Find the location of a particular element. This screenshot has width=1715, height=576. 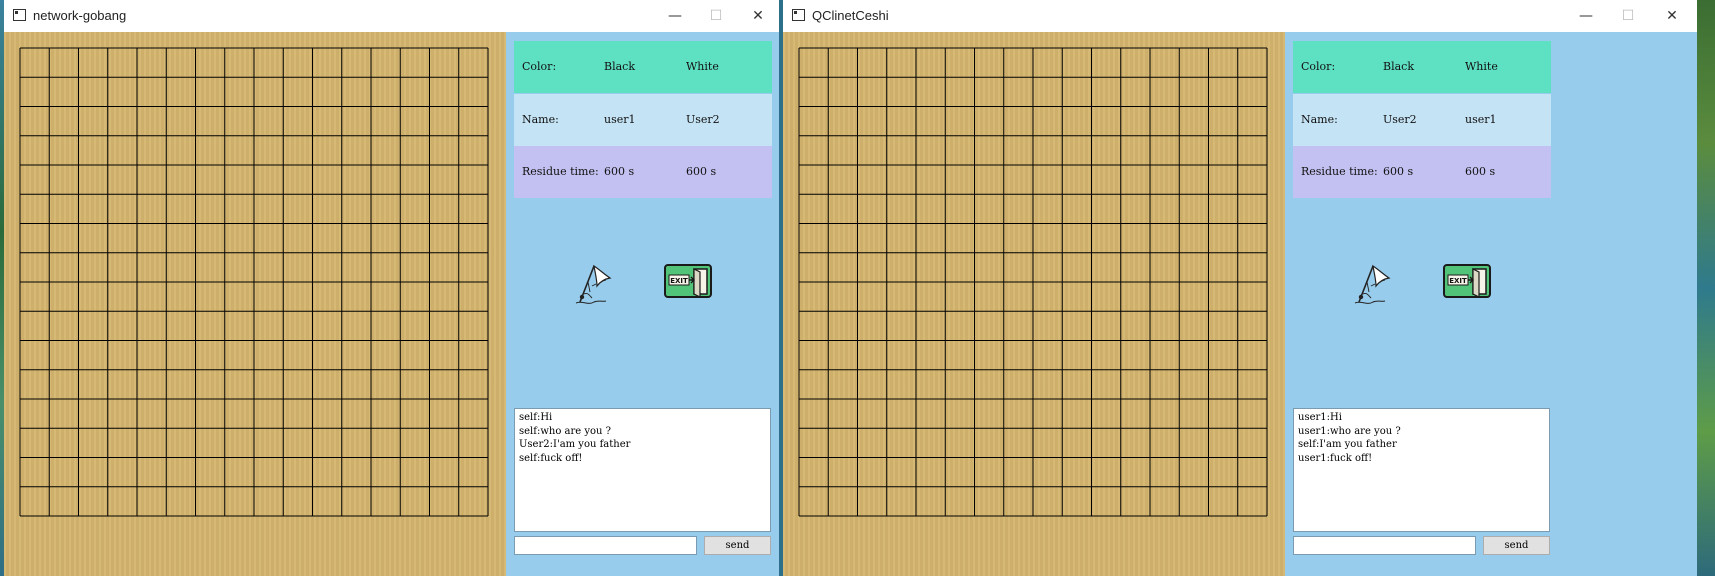

name-row: Name: user1 User2 is located at coordinates (643, 120).